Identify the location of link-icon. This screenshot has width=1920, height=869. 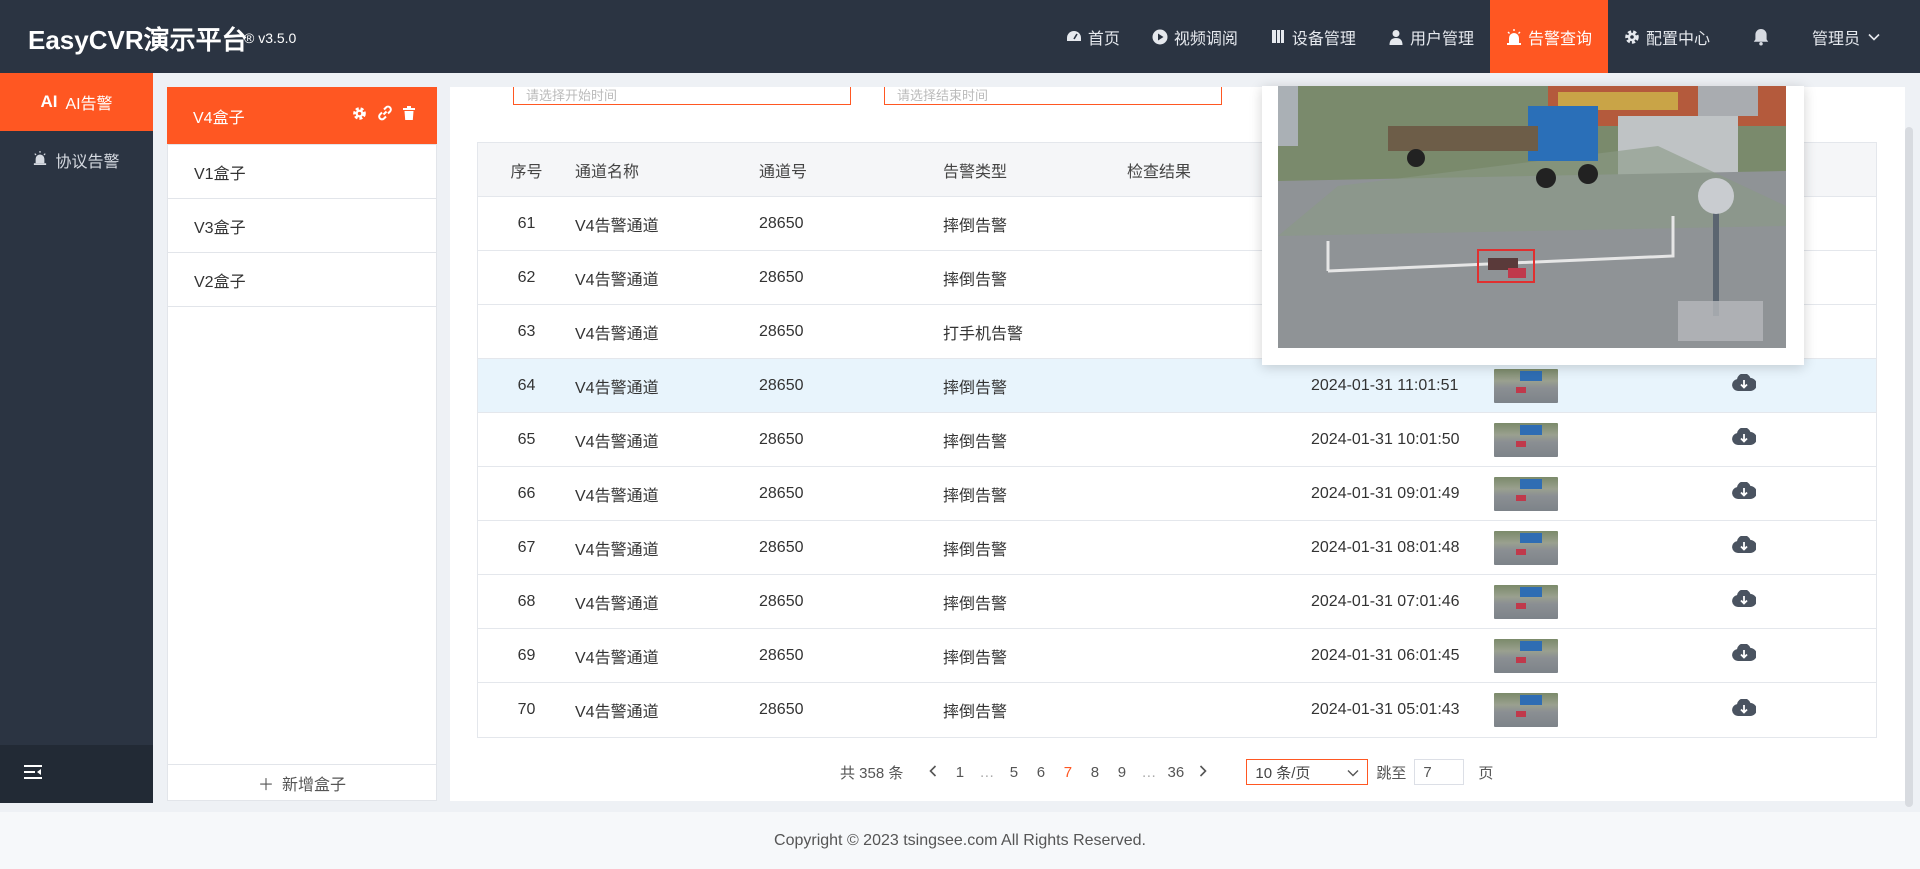
(385, 115).